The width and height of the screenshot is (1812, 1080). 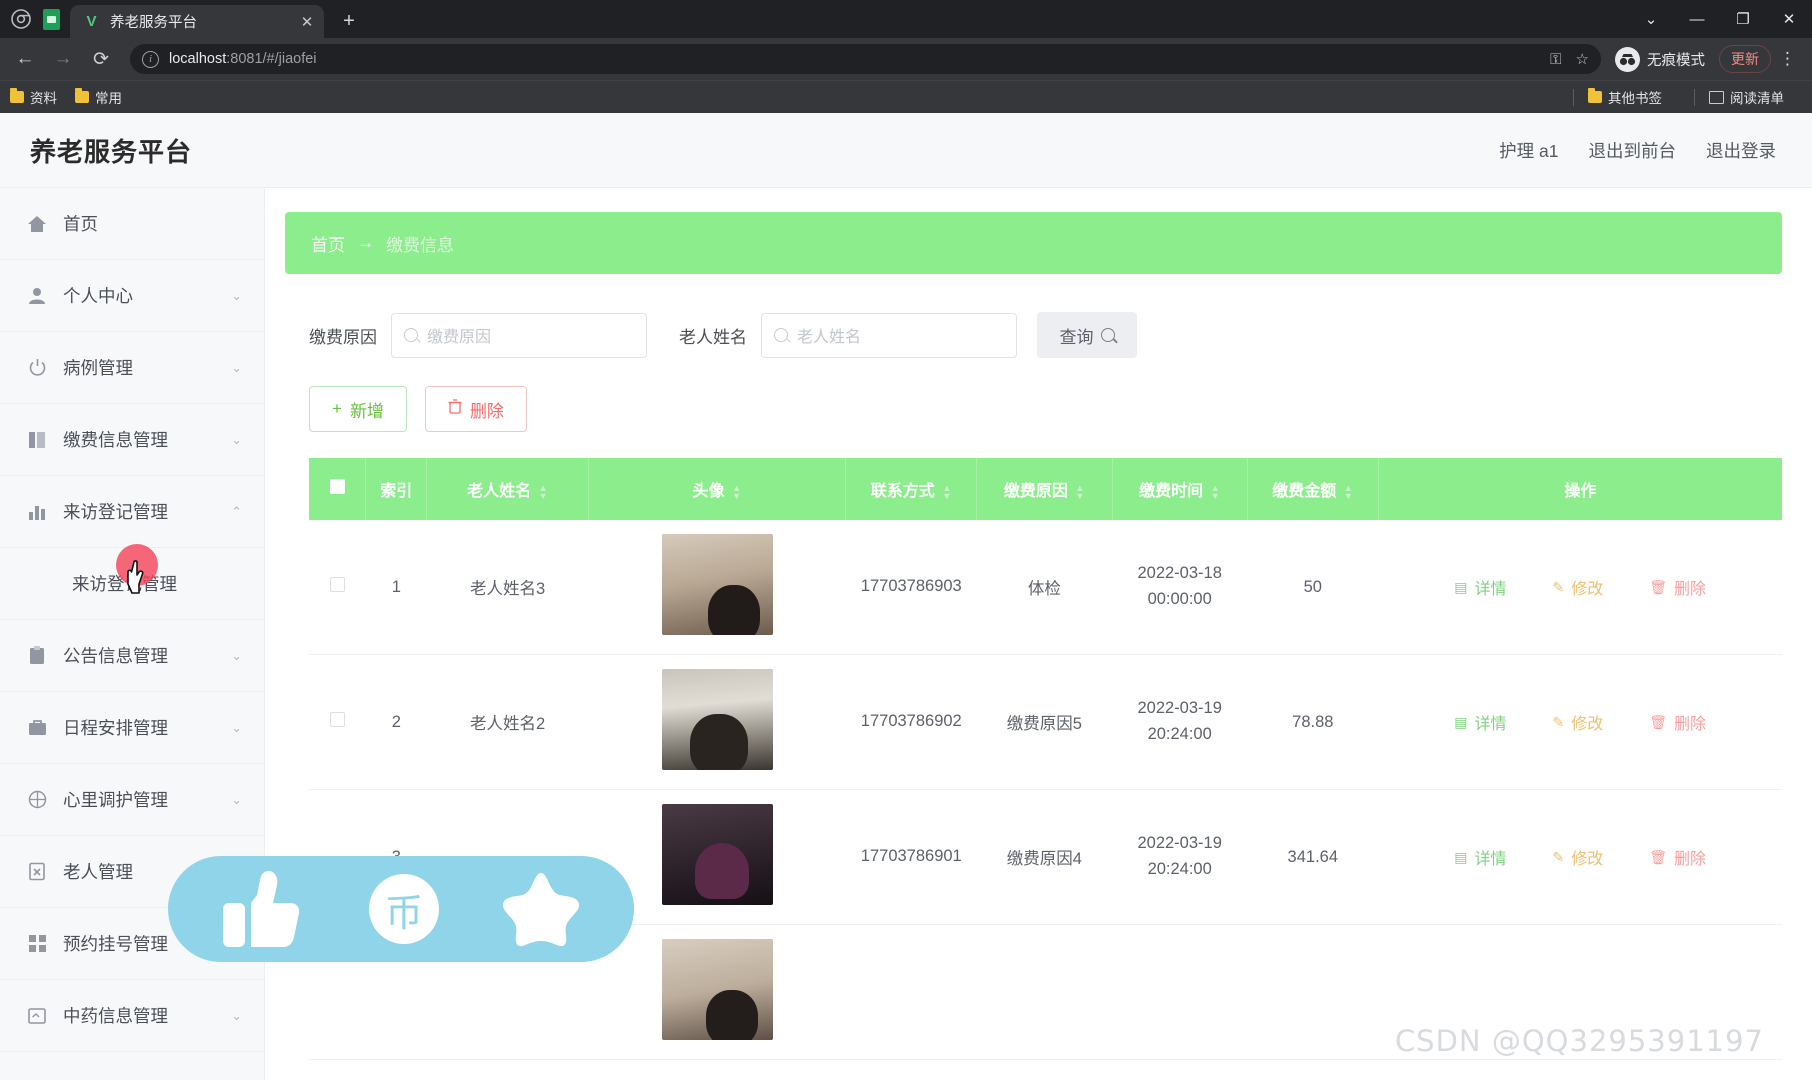 What do you see at coordinates (63, 59) in the screenshot?
I see `forward-button: →` at bounding box center [63, 59].